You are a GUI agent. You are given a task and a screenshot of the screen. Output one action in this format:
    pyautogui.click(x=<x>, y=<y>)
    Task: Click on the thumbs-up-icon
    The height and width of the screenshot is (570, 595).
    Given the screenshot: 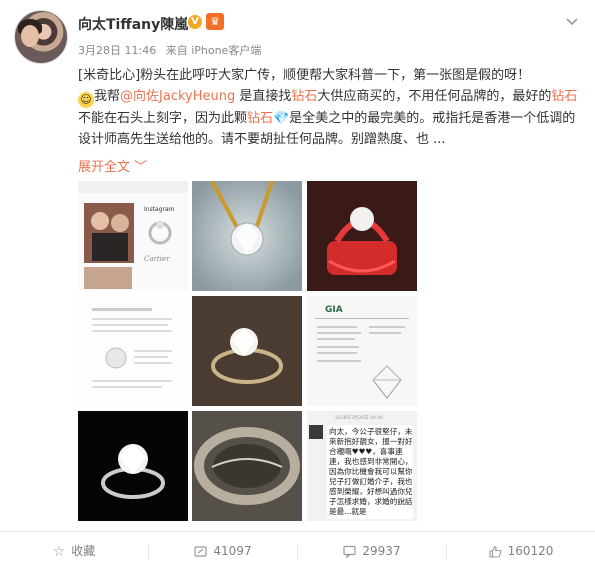 What is the action you would take?
    pyautogui.click(x=495, y=551)
    